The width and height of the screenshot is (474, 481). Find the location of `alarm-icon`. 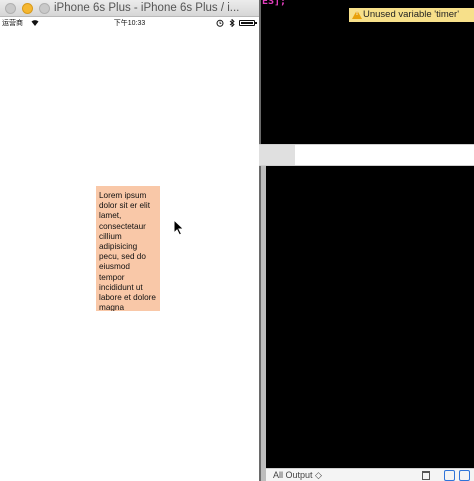

alarm-icon is located at coordinates (220, 24).